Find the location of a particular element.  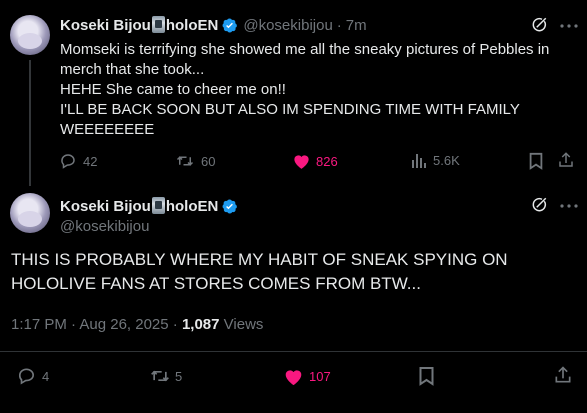

main-reply-button: 4 is located at coordinates (32, 376).